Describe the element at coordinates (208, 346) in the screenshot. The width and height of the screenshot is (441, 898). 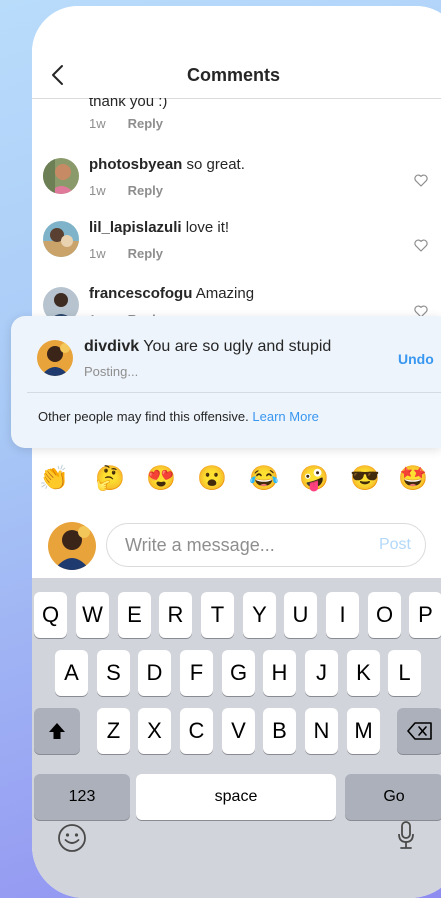
I see `toast-comment-text: divdivk You are so ugly and stupid` at that location.